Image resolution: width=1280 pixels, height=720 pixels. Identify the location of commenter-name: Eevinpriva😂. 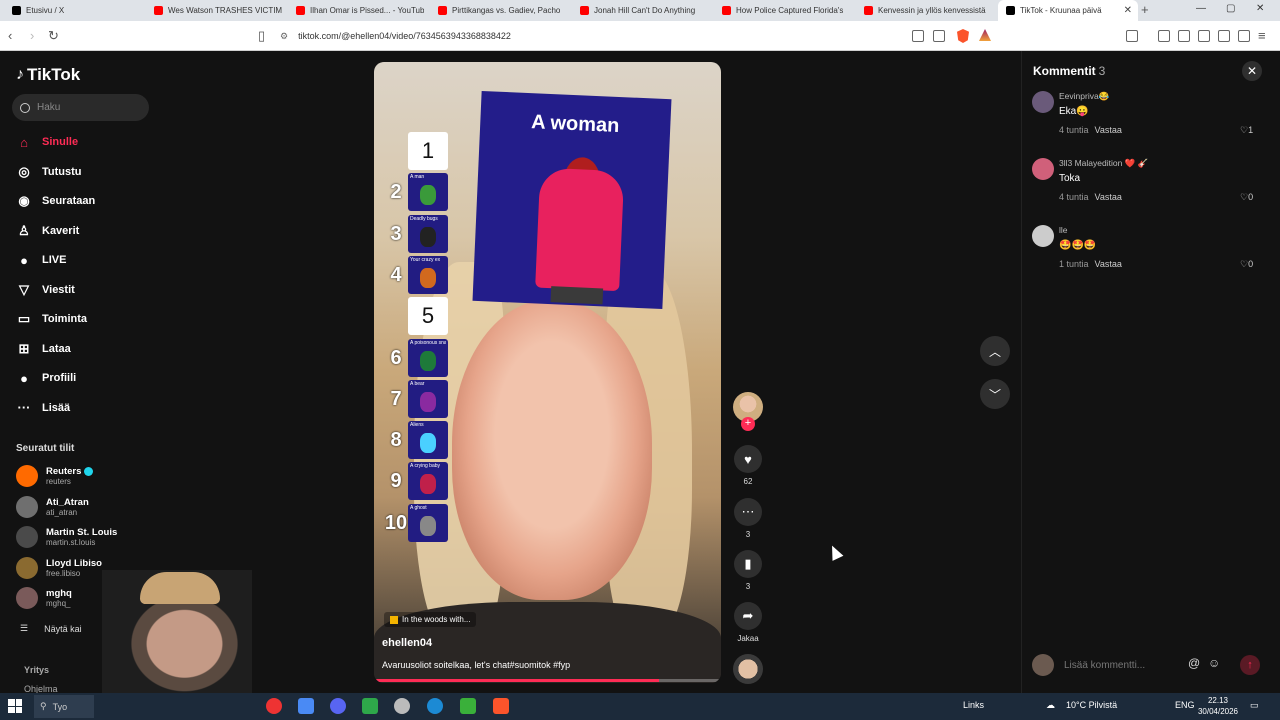
(1084, 96).